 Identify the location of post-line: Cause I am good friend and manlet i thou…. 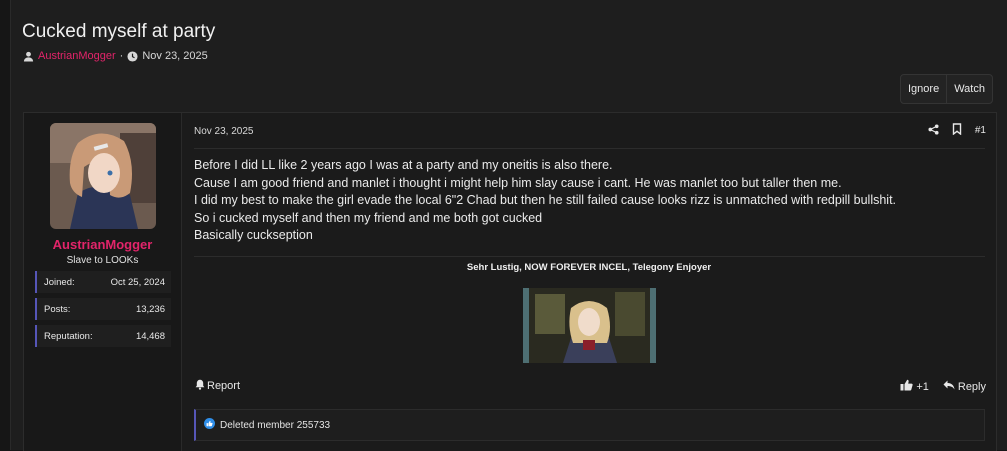
(518, 182).